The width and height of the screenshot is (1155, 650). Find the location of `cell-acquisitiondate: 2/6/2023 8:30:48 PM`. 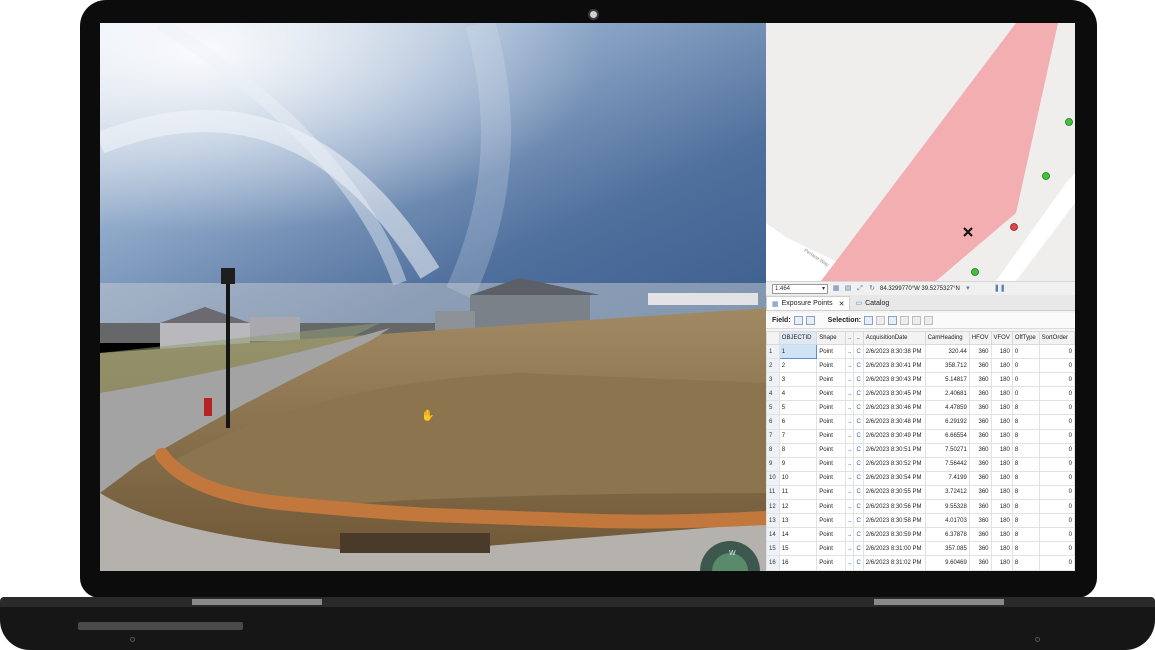

cell-acquisitiondate: 2/6/2023 8:30:48 PM is located at coordinates (894, 422).